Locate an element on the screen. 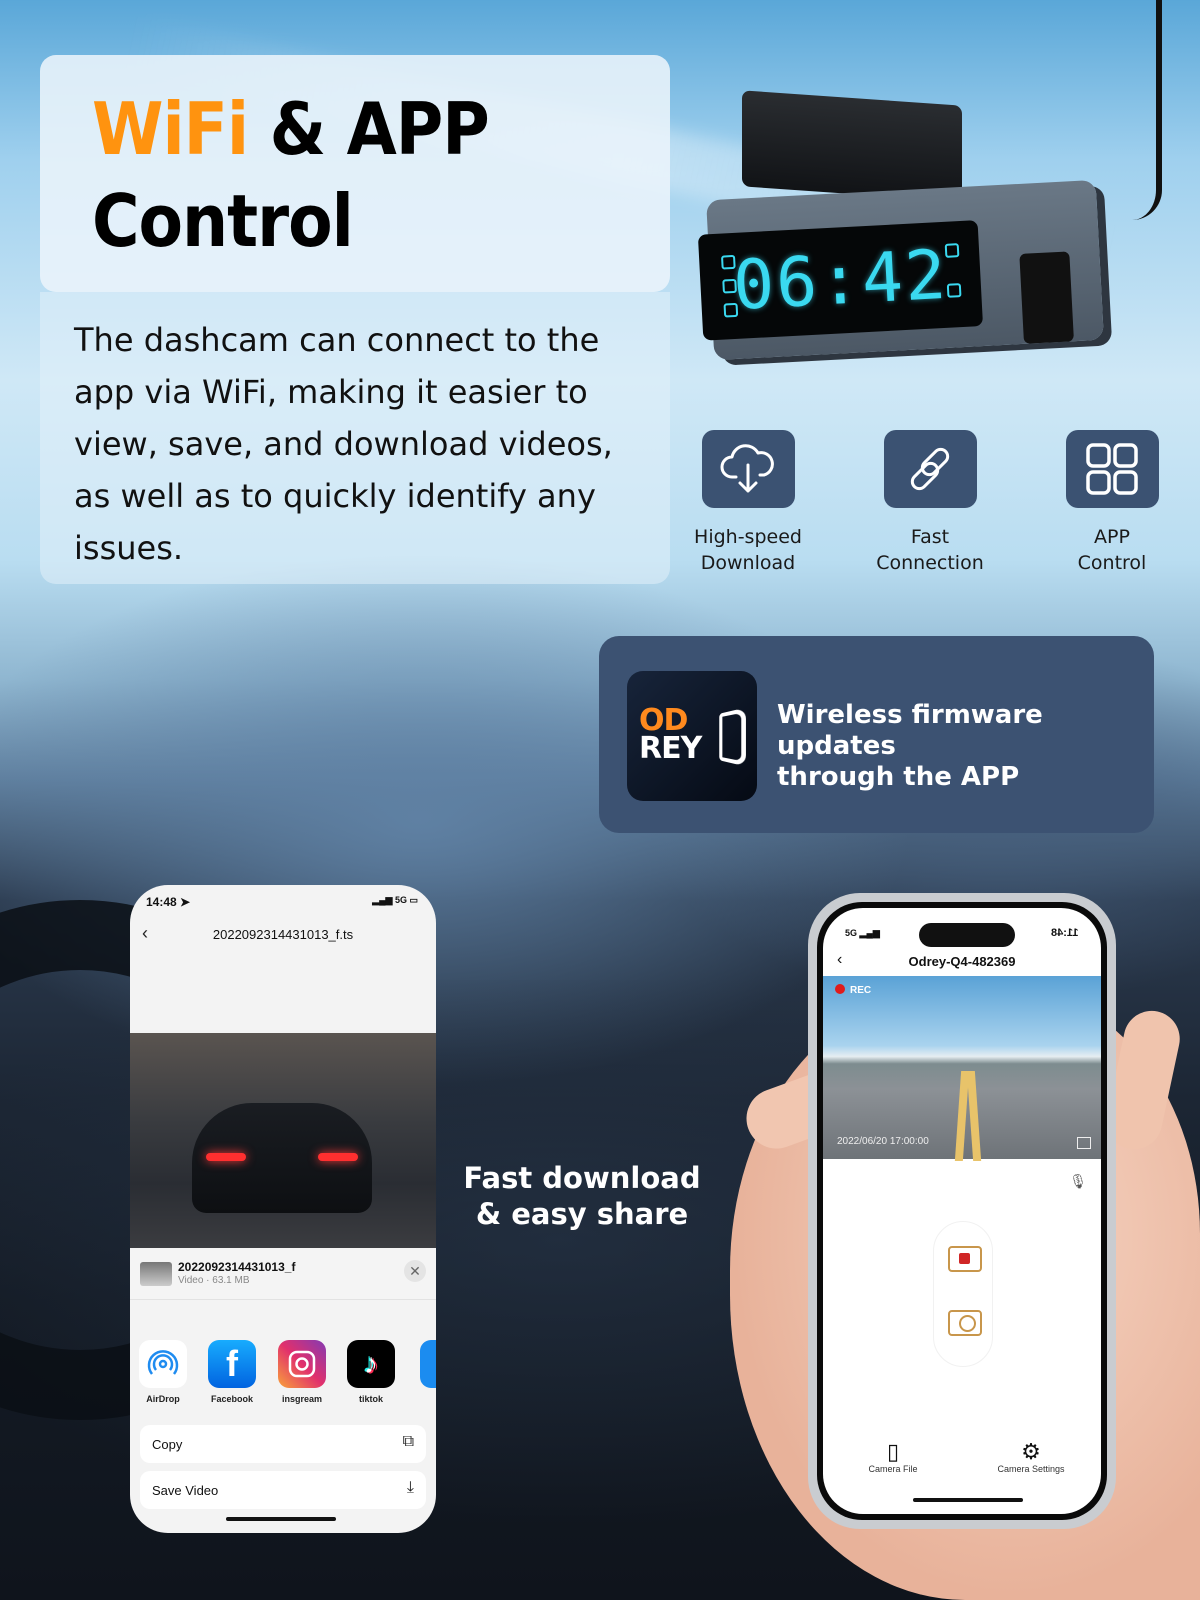  feature-label: APP Control is located at coordinates (1112, 550).